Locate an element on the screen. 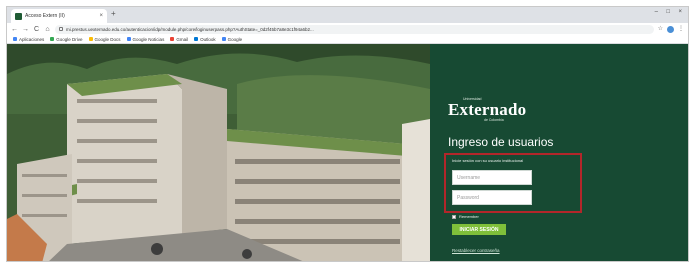 Image resolution: width=695 pixels, height=266 pixels. username-field is located at coordinates (492, 177).